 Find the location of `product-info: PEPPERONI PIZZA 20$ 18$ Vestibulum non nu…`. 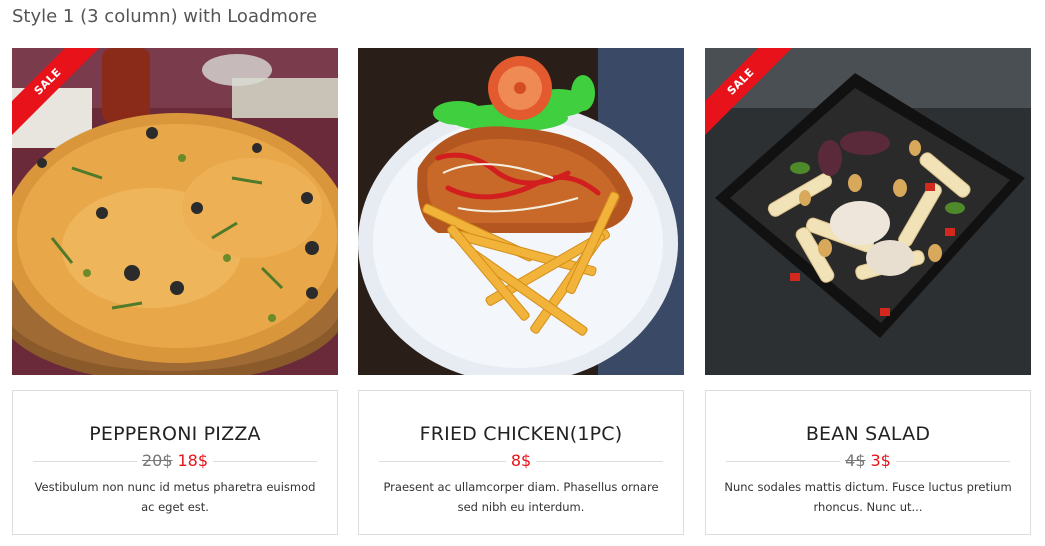

product-info: PEPPERONI PIZZA 20$ 18$ Vestibulum non nu… is located at coordinates (175, 462).